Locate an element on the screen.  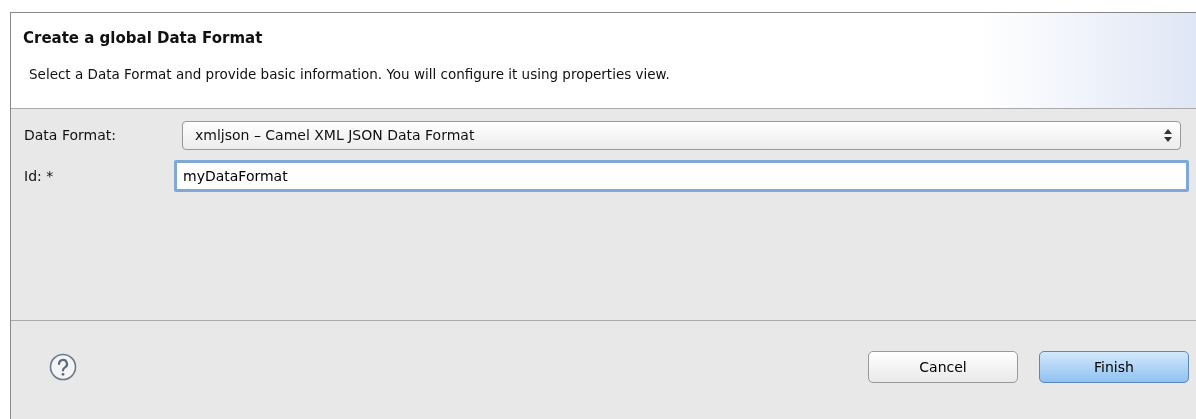
stepper-arrows-icon is located at coordinates (1168, 135).